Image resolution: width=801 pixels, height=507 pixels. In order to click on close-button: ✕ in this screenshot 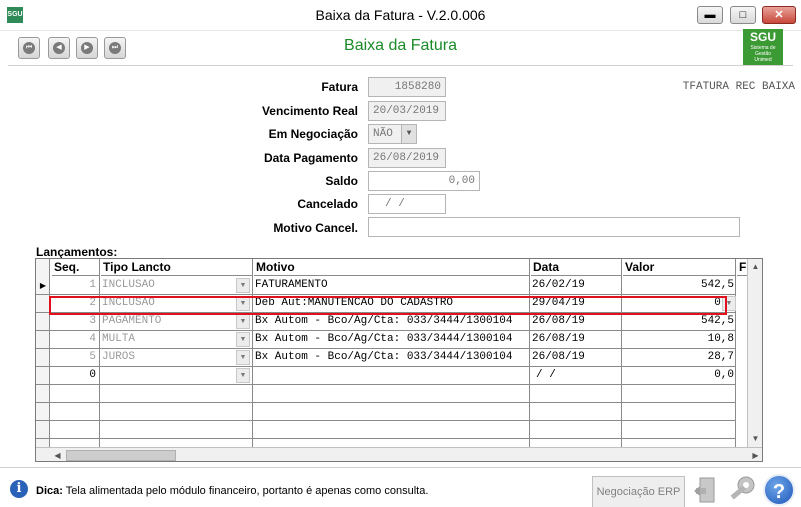, I will do `click(779, 15)`.